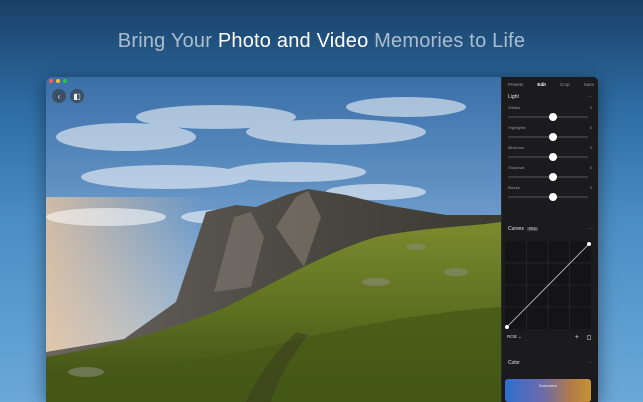 This screenshot has height=402, width=643. I want to click on slider-label: Blacks, so click(514, 187).